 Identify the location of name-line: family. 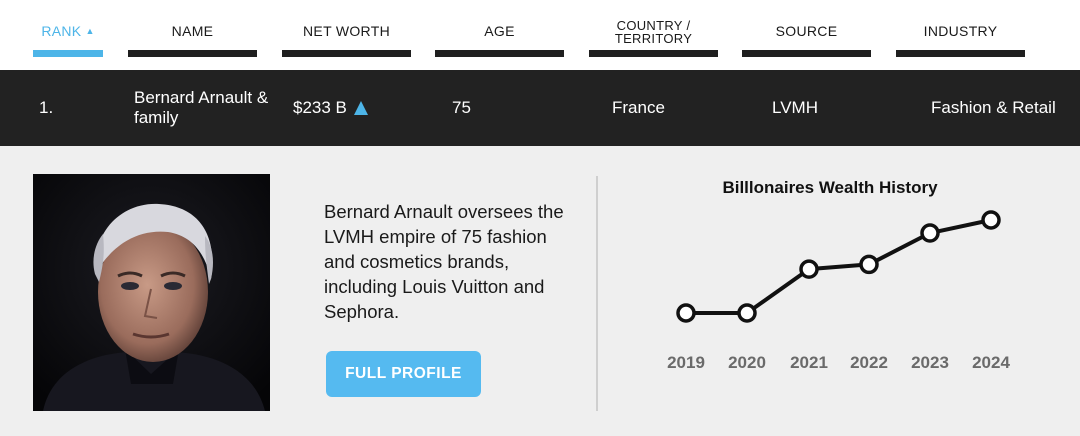
(156, 117).